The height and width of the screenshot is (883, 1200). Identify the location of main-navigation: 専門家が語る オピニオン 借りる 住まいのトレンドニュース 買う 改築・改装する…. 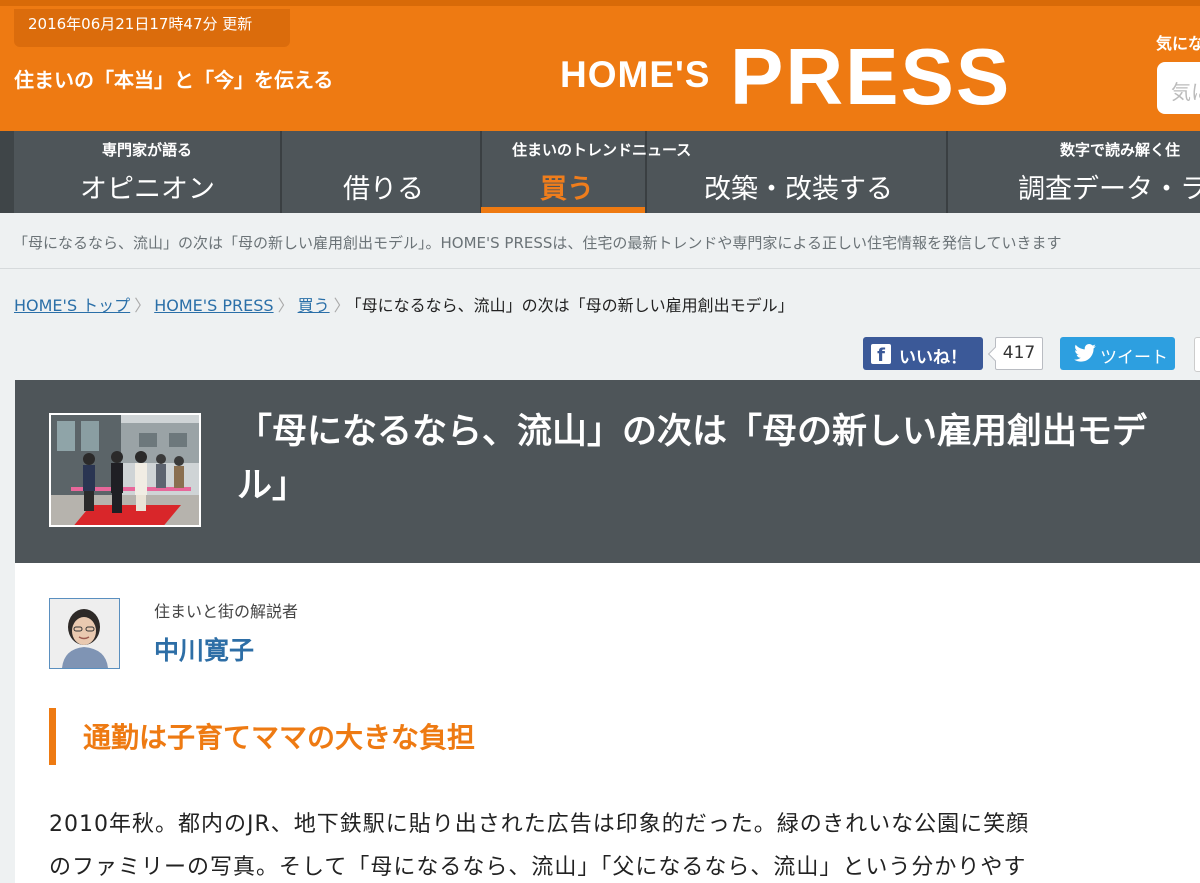
(600, 172).